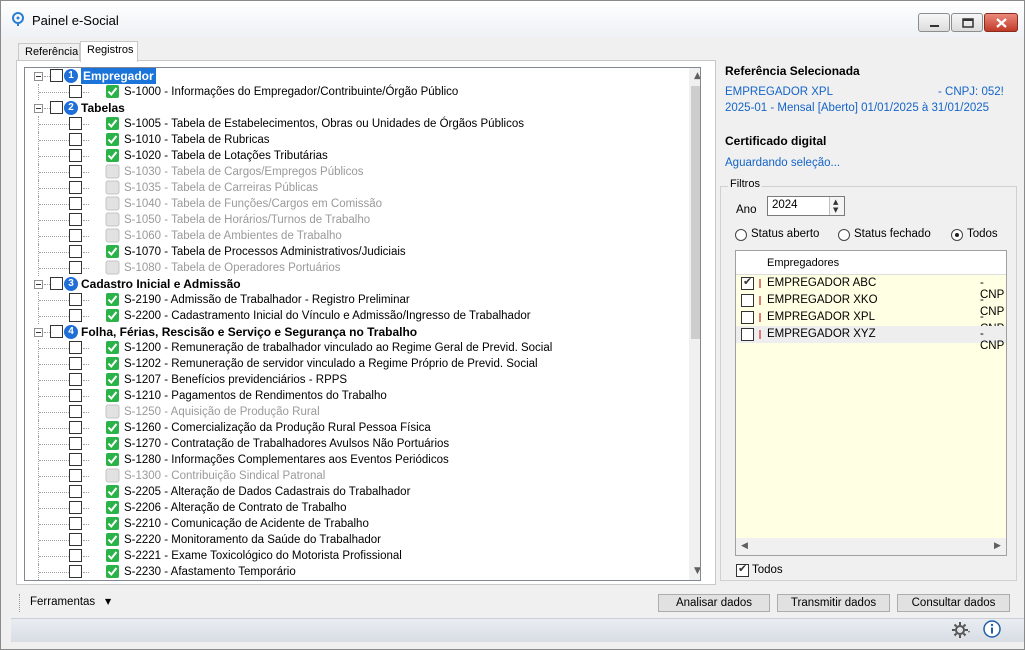 Image resolution: width=1025 pixels, height=650 pixels. What do you see at coordinates (357, 108) in the screenshot?
I see `tree-group-2: 2 Tabelas` at bounding box center [357, 108].